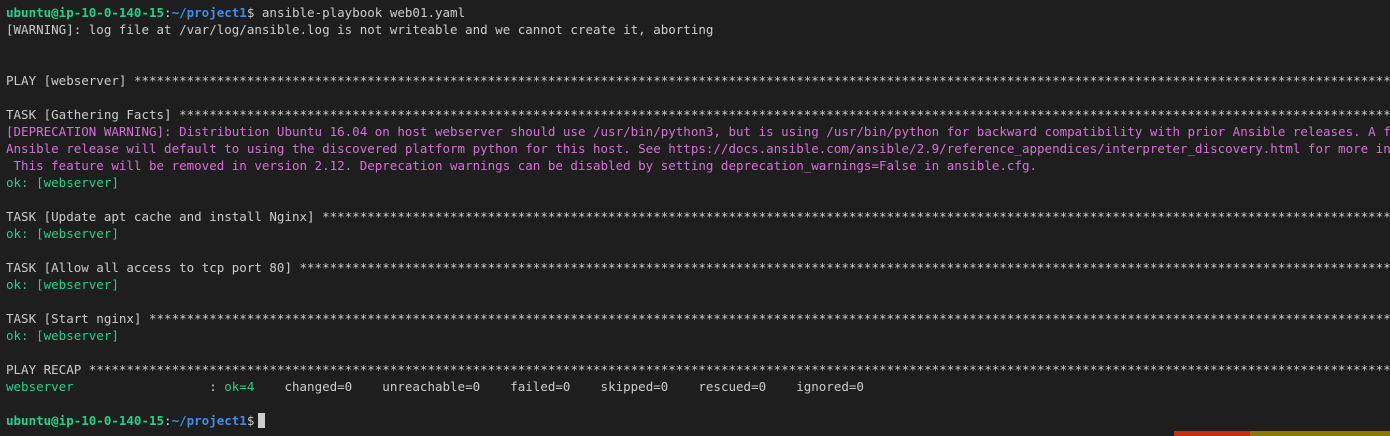  What do you see at coordinates (239, 386) in the screenshot?
I see `recap-ok: ok=4` at bounding box center [239, 386].